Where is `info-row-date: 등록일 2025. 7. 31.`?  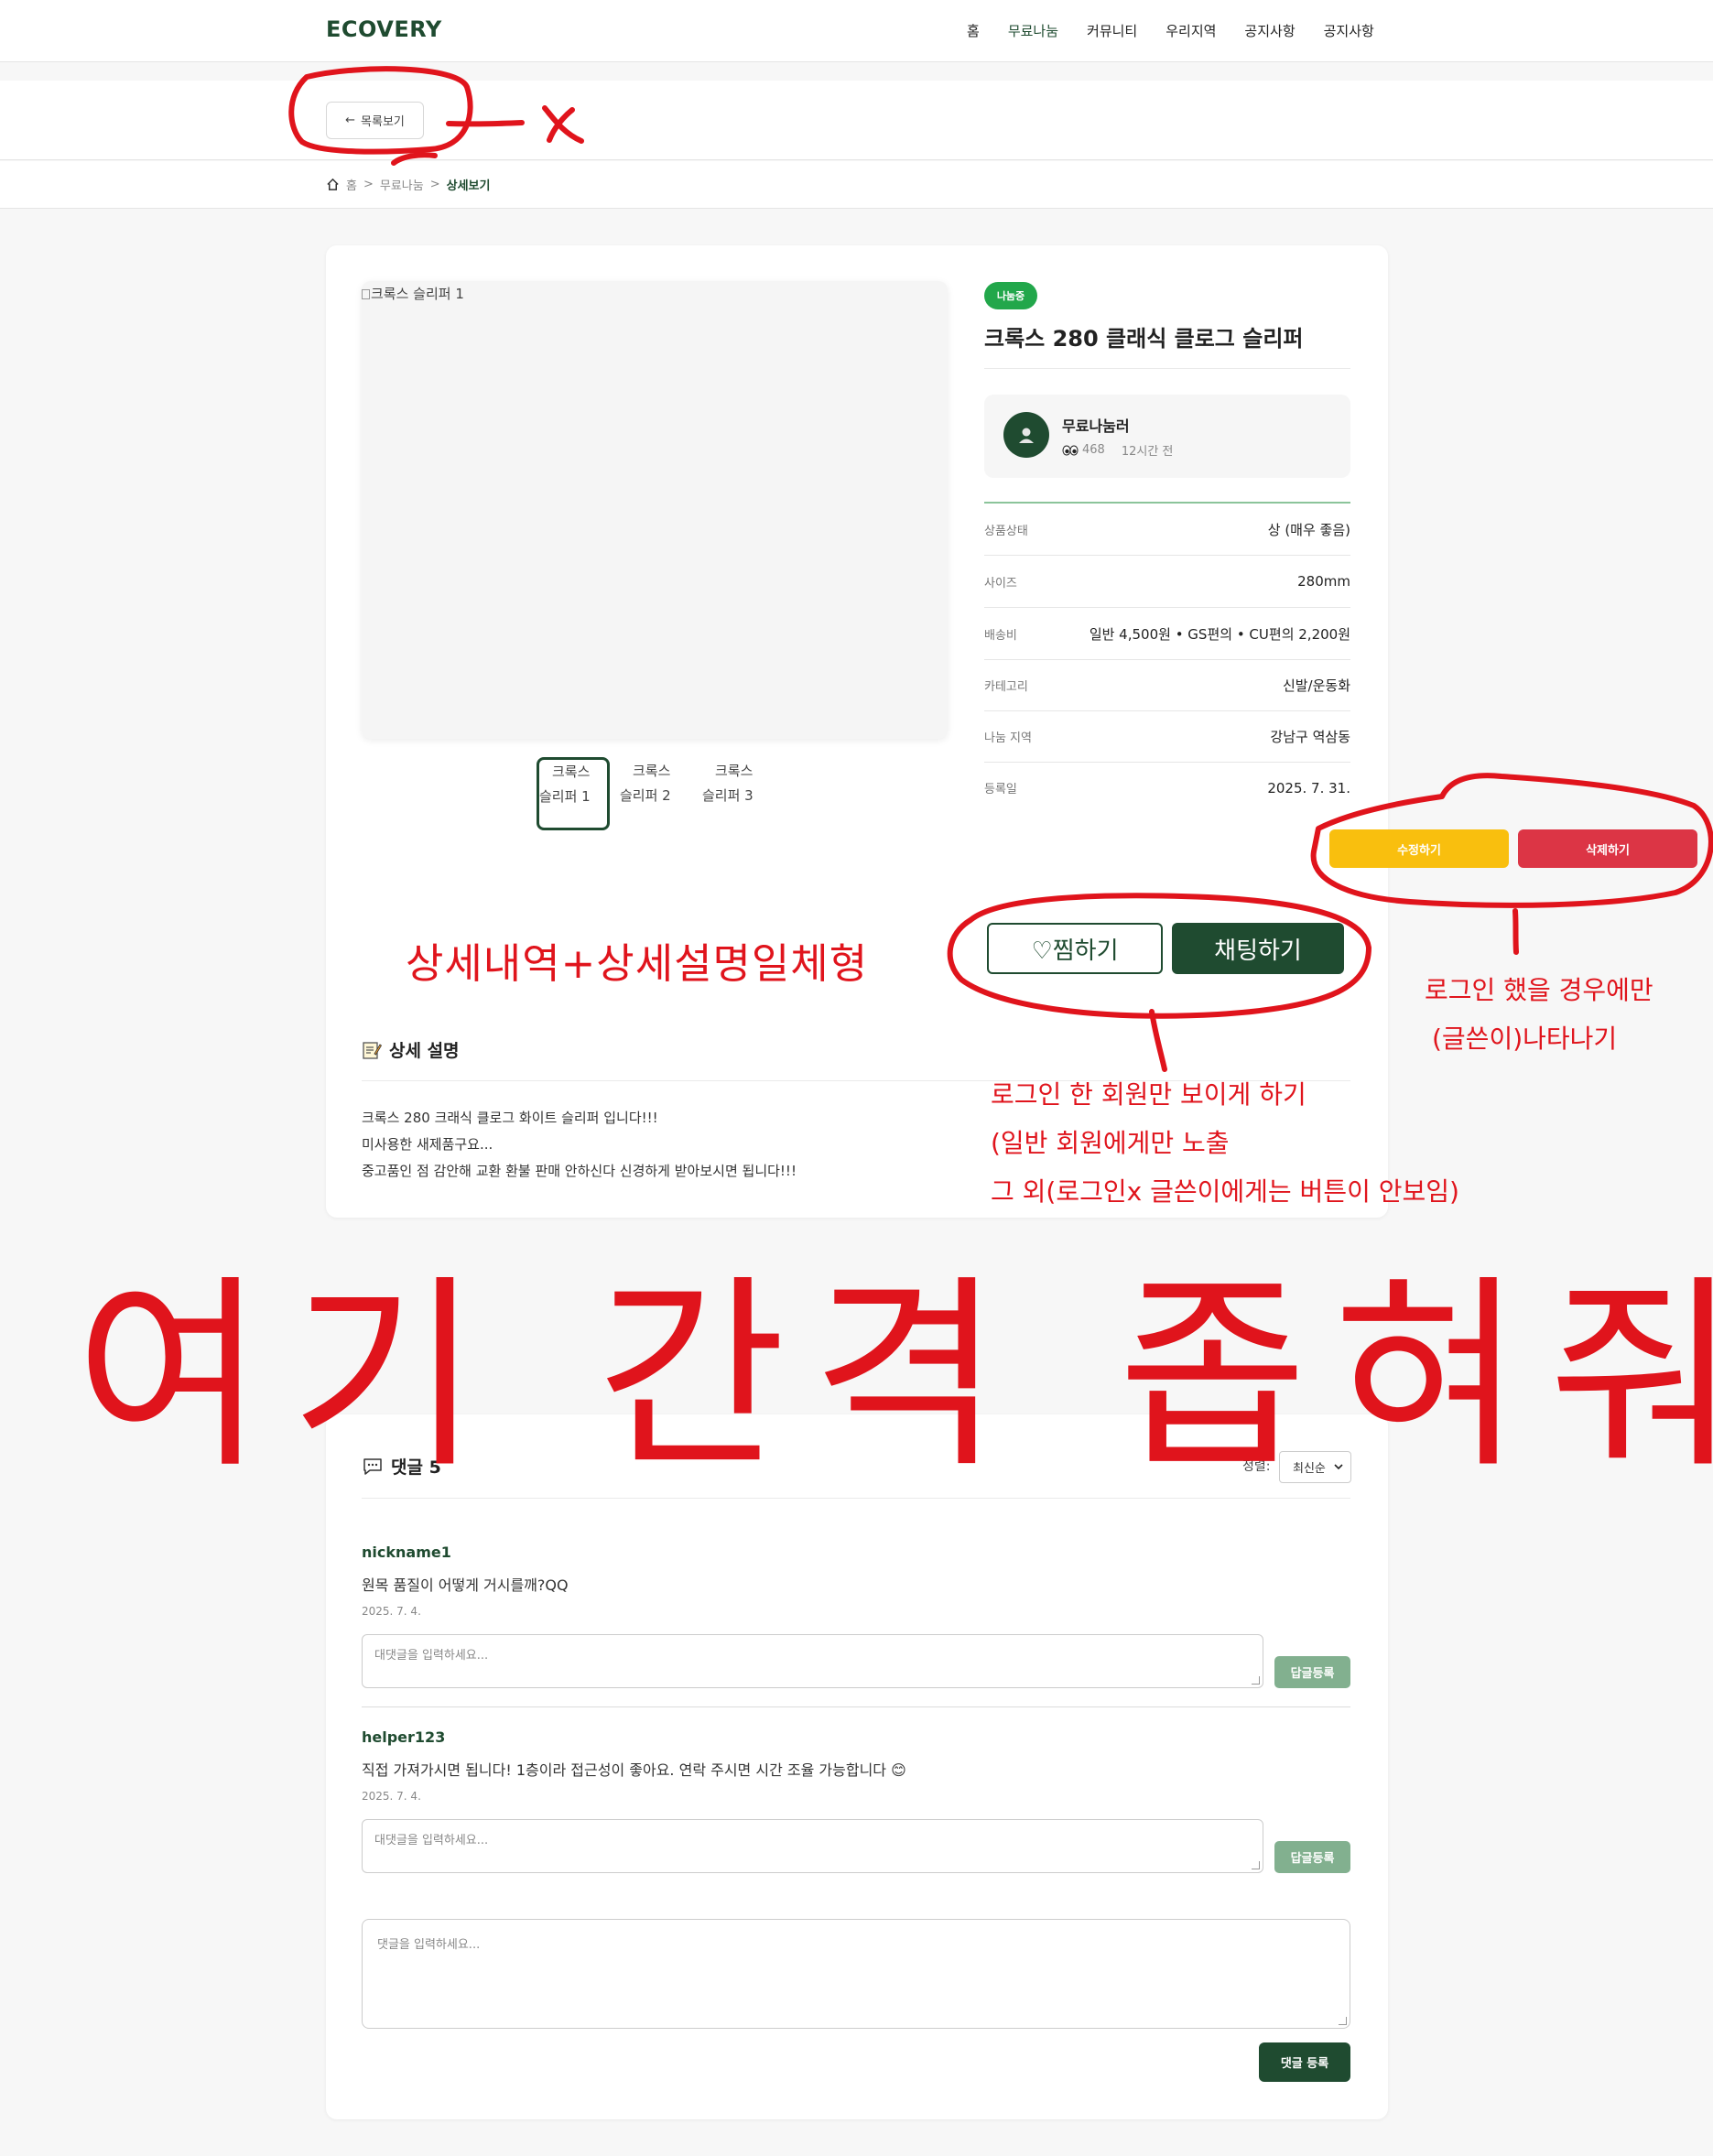
info-row-date: 등록일 2025. 7. 31. is located at coordinates (1167, 788).